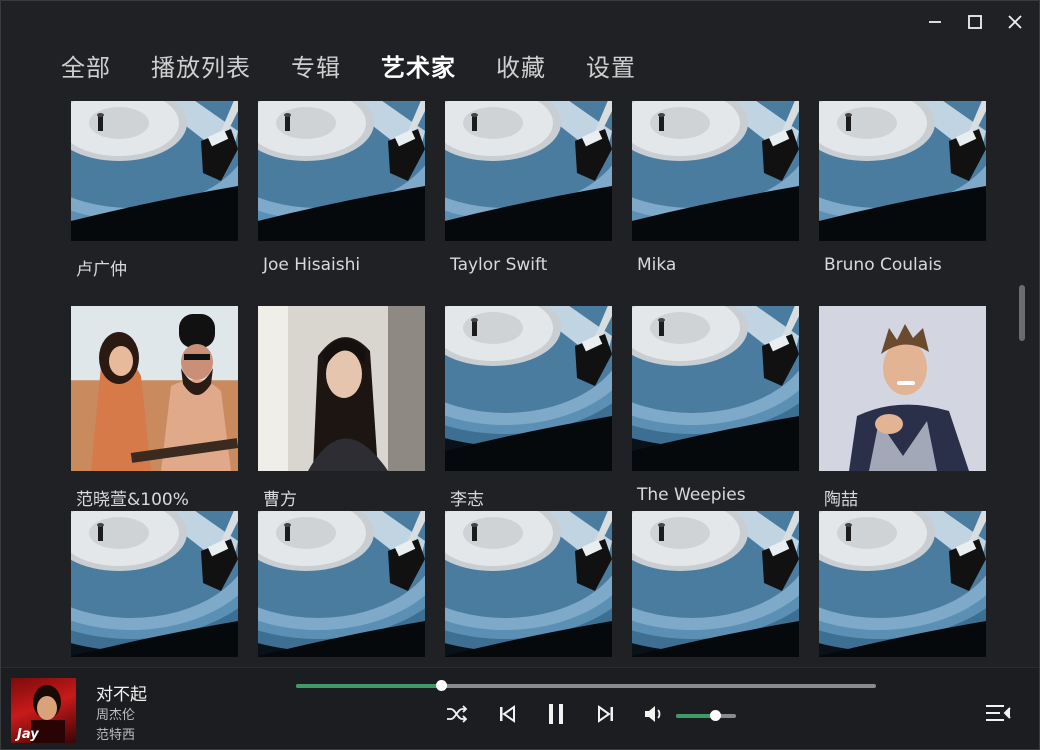  I want to click on progress-fill, so click(368, 686).